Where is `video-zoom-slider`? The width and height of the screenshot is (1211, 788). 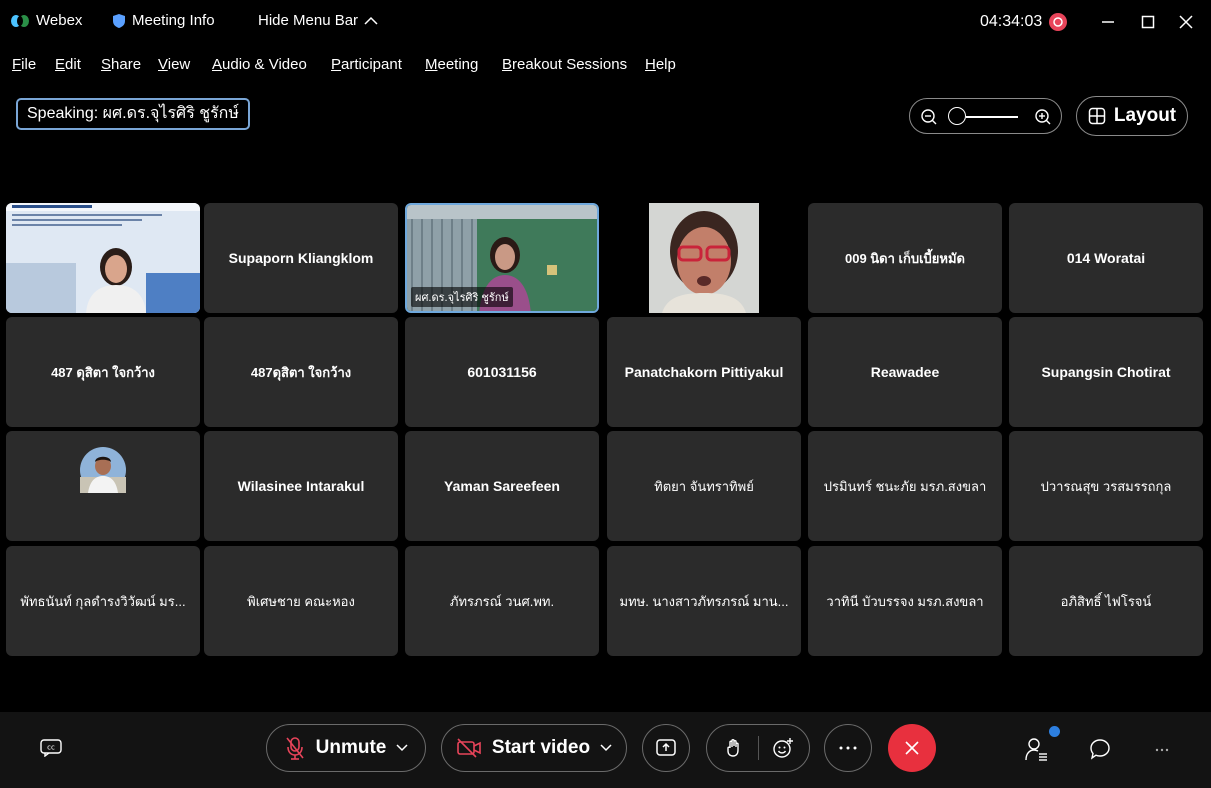 video-zoom-slider is located at coordinates (985, 116).